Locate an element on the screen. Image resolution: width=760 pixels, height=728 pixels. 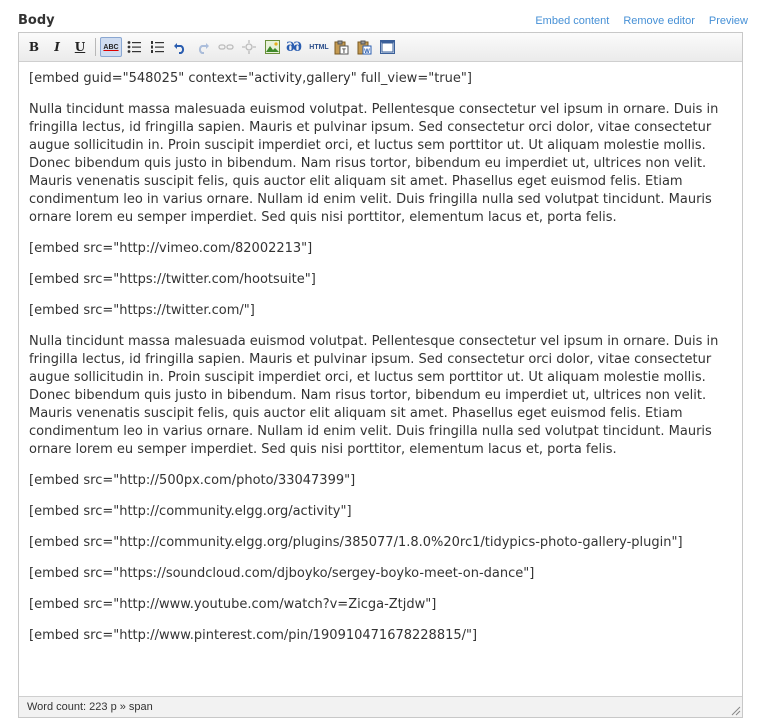
html-source-button: HTML is located at coordinates (319, 47).